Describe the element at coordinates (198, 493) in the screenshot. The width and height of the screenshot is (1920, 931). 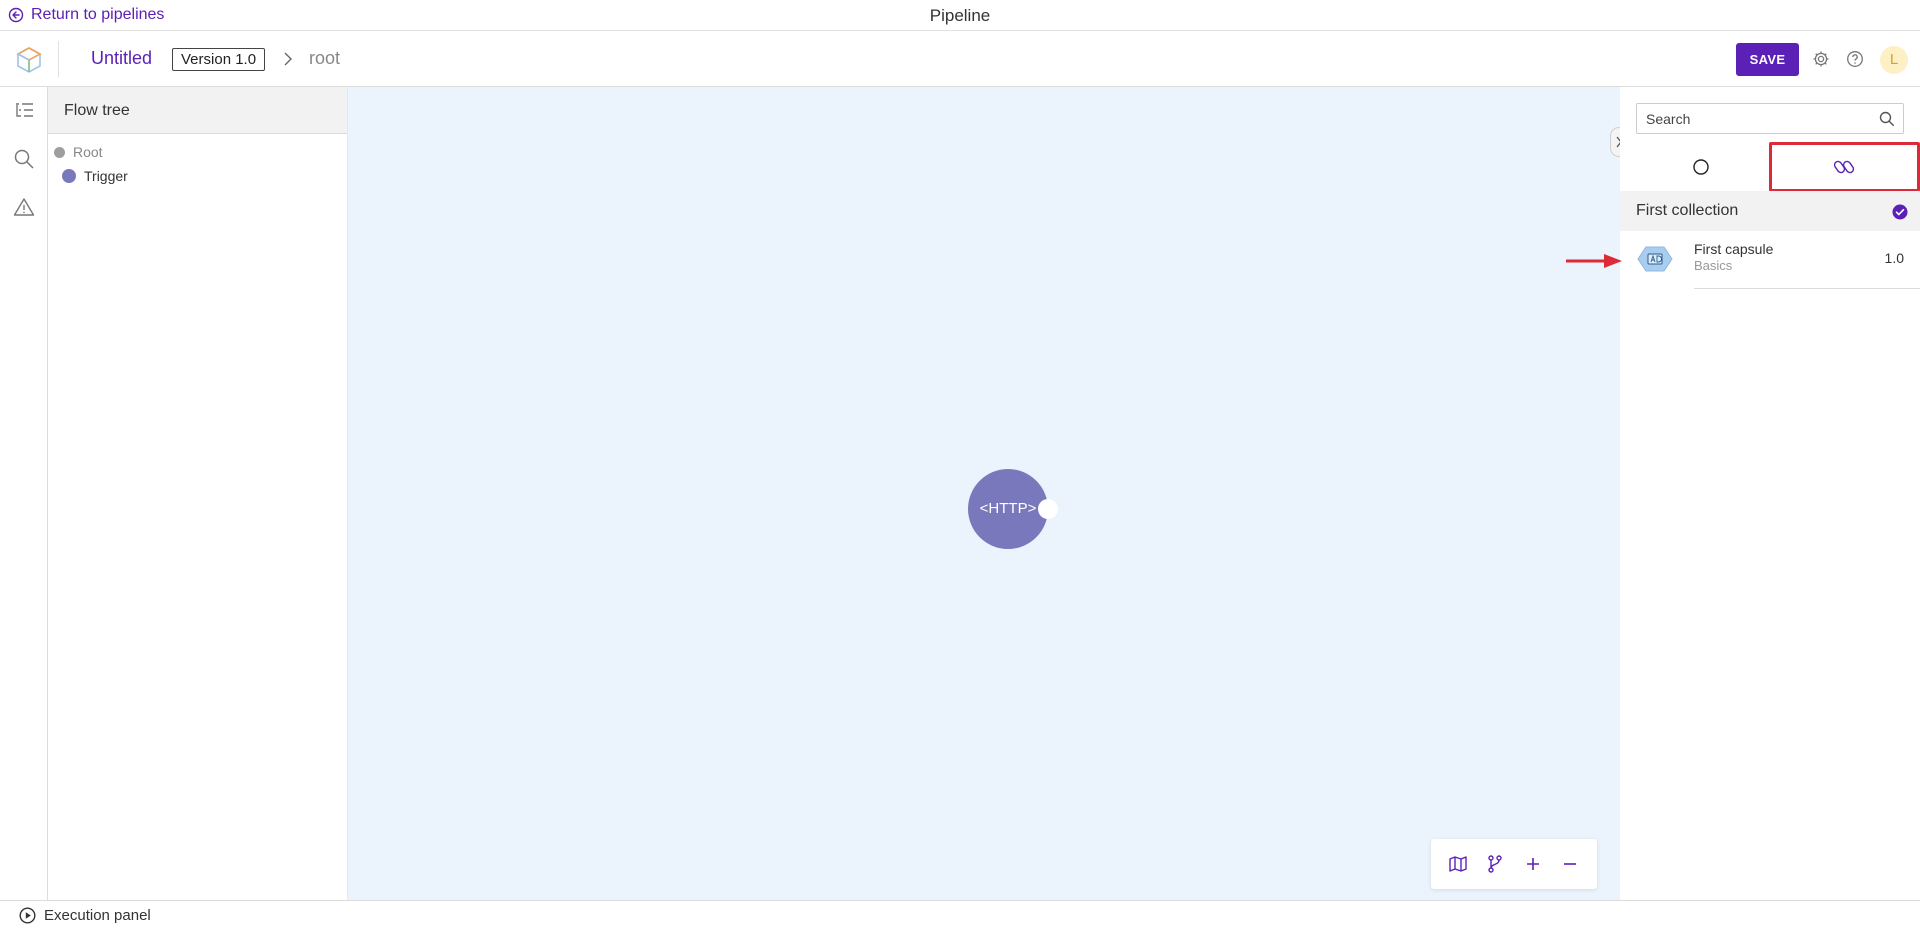
I see `flow-tree-panel: Flow tree Root Trigger` at that location.